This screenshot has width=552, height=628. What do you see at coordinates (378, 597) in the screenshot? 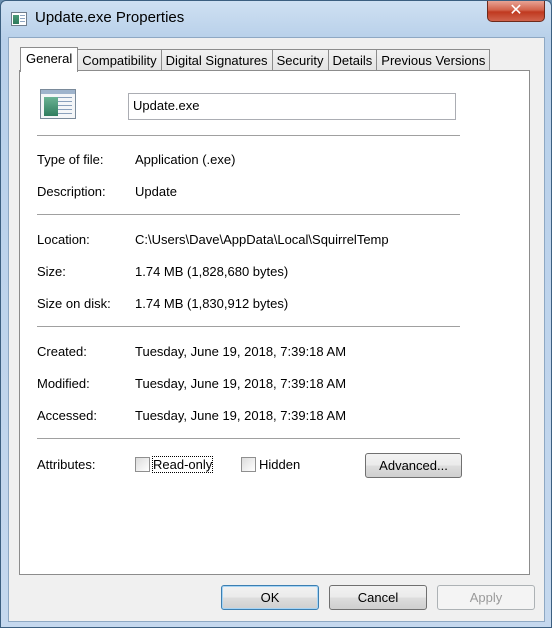
I see `cancel-button: Cancel` at bounding box center [378, 597].